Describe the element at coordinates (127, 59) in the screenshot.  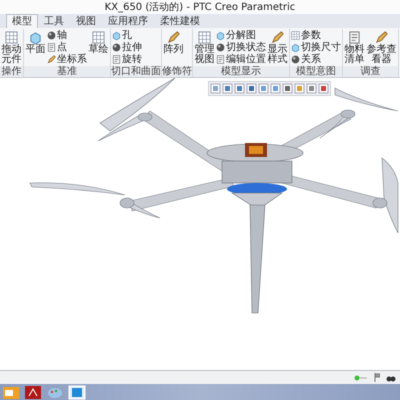
I see `ribbon-button: 旋转` at that location.